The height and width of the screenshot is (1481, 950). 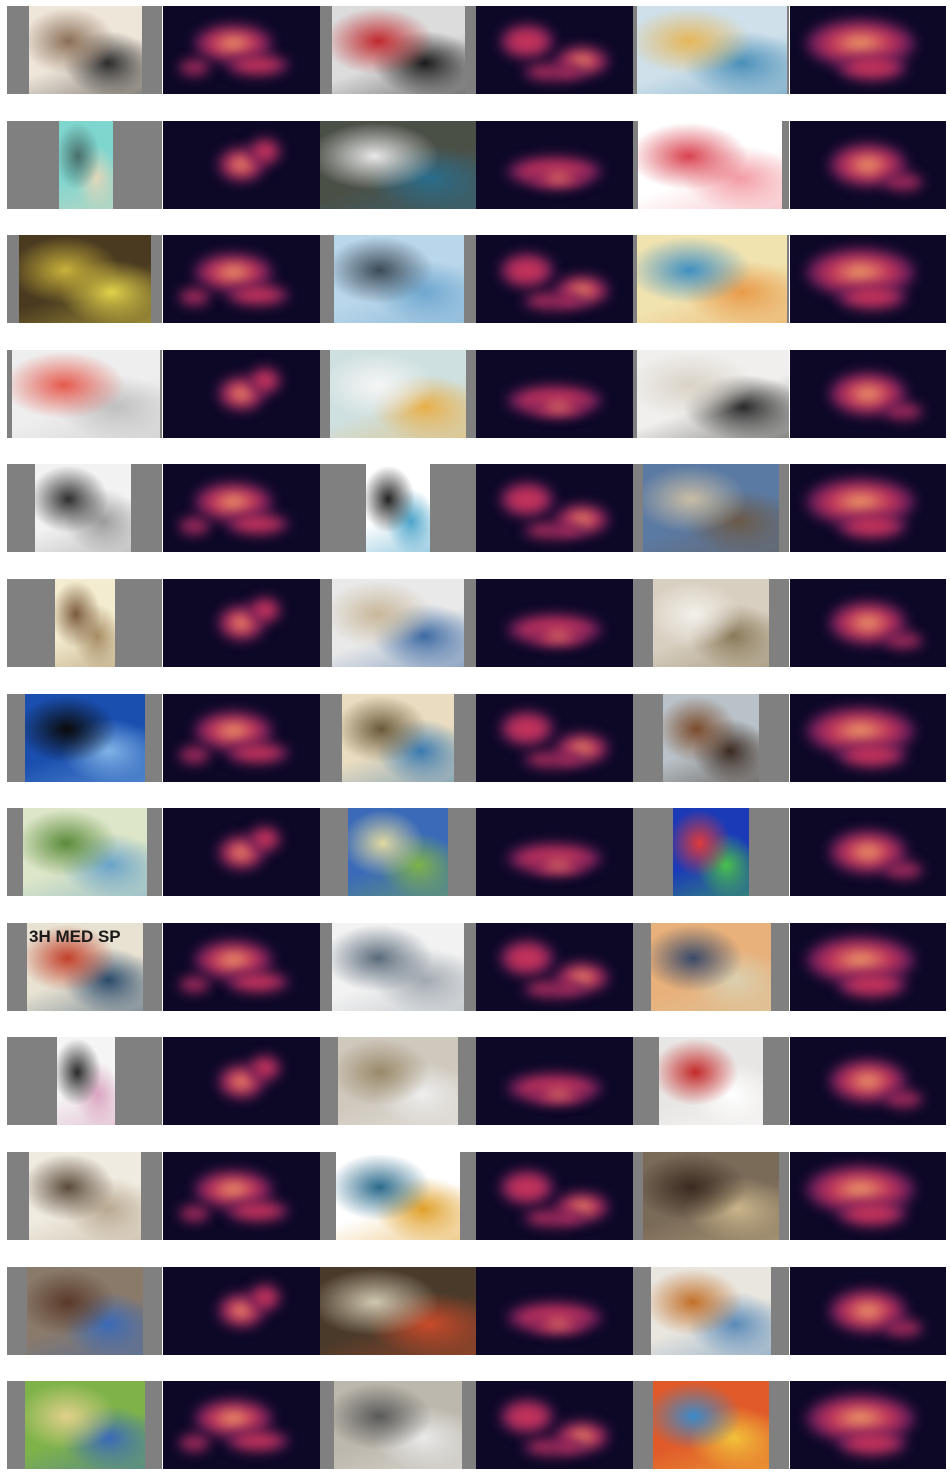 What do you see at coordinates (398, 50) in the screenshot?
I see `hanging-balloon-installation` at bounding box center [398, 50].